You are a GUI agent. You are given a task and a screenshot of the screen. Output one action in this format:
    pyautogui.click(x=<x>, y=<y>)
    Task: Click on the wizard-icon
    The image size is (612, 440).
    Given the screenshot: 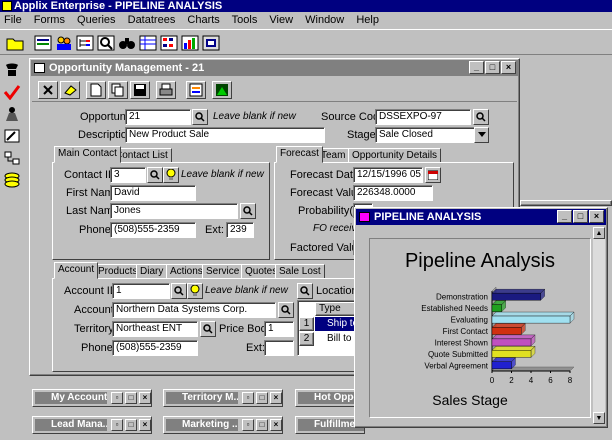 What is the action you would take?
    pyautogui.click(x=12, y=136)
    